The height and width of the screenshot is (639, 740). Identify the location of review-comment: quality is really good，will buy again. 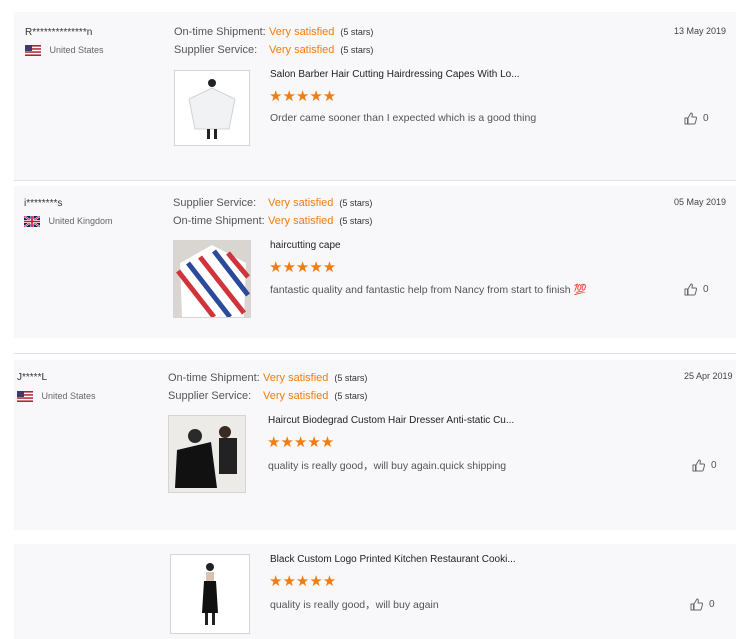
(354, 605).